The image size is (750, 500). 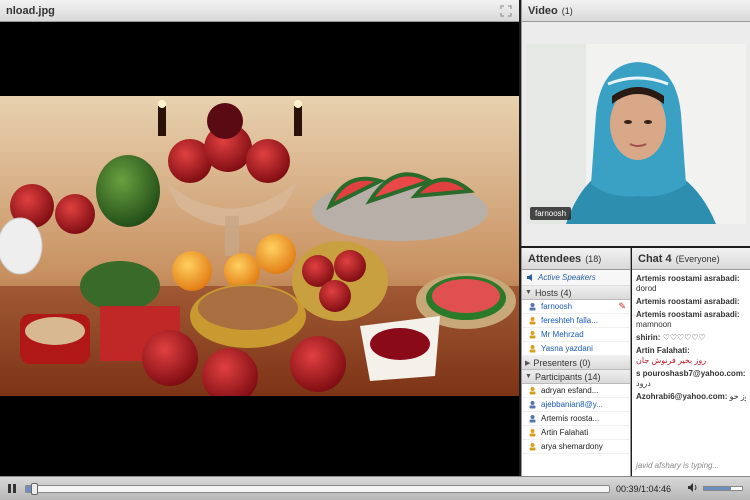 I want to click on speaker-icon, so click(x=529, y=277).